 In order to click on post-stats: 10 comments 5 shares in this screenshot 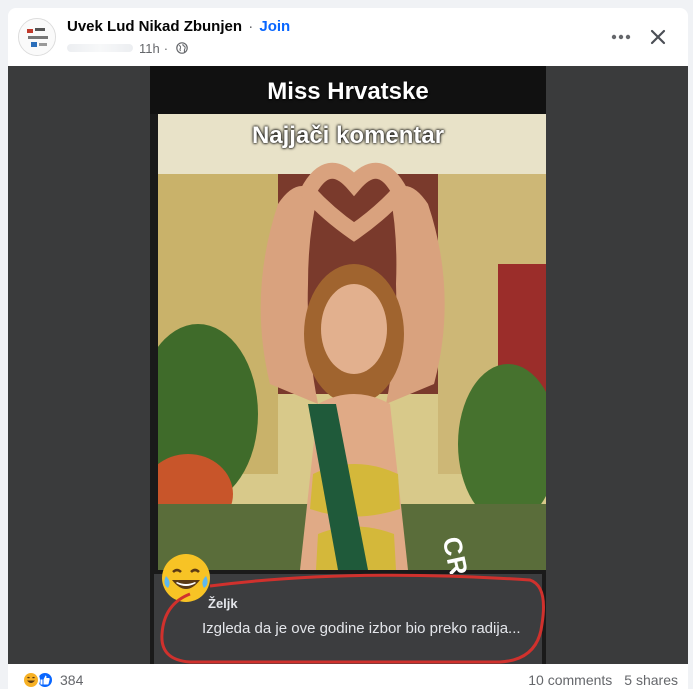, I will do `click(603, 680)`.